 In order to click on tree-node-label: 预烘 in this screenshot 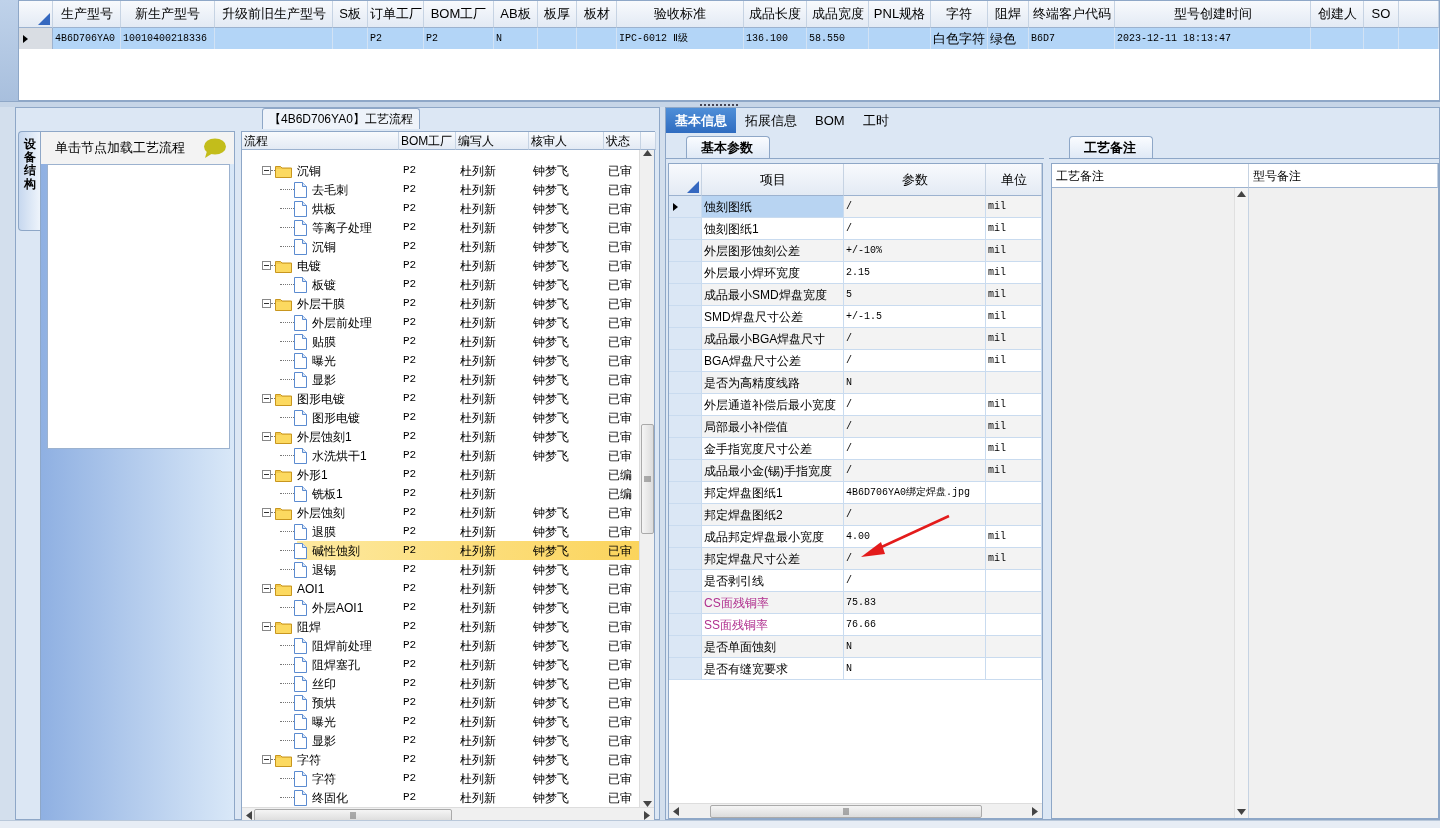, I will do `click(324, 702)`.